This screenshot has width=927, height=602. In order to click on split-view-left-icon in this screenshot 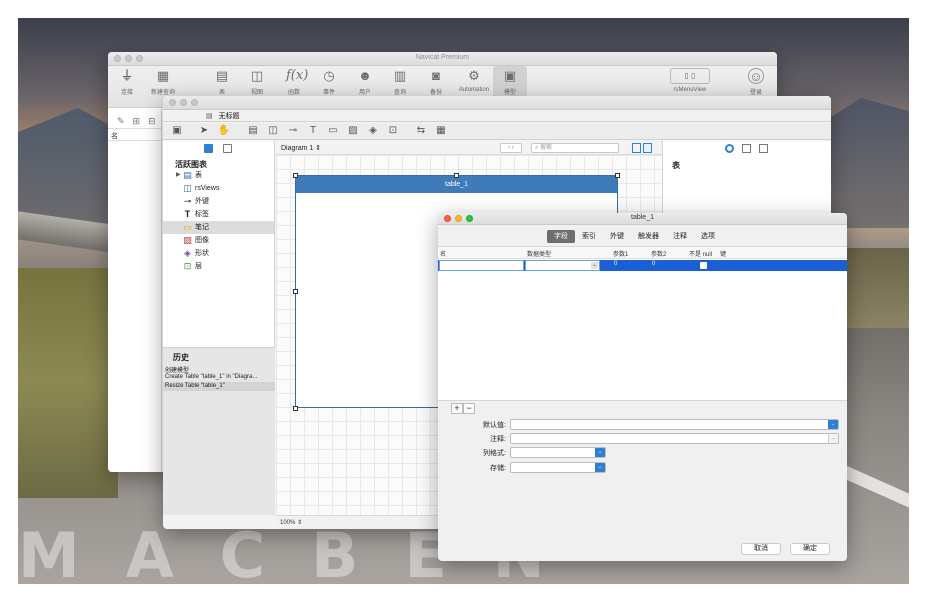, I will do `click(636, 148)`.